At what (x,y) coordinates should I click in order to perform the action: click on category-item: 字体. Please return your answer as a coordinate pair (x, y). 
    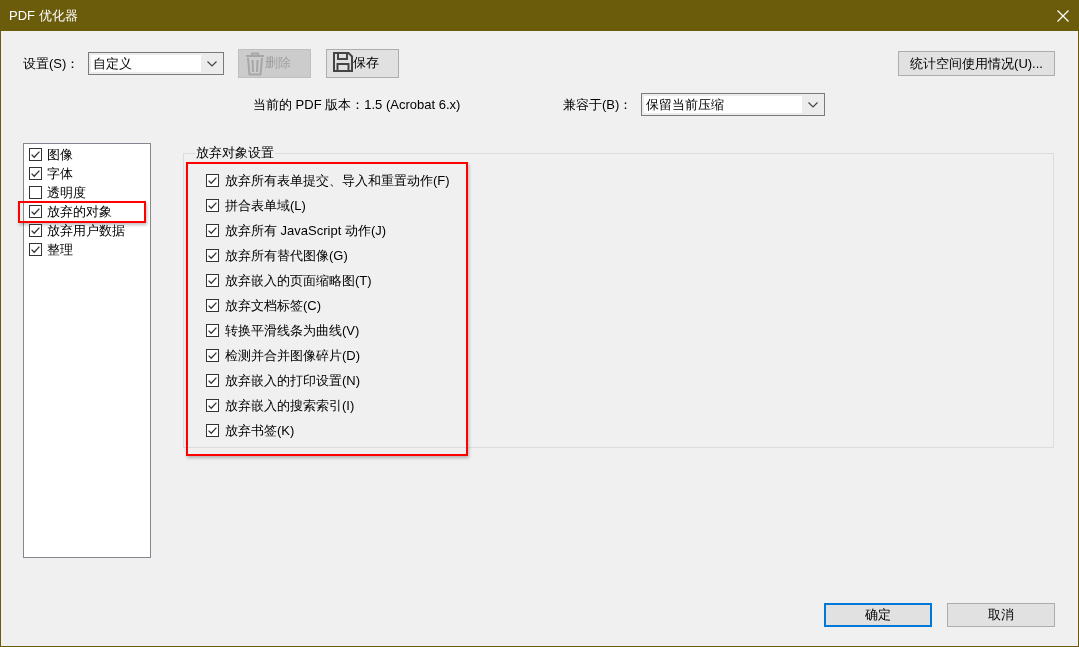
    Looking at the image, I should click on (60, 173).